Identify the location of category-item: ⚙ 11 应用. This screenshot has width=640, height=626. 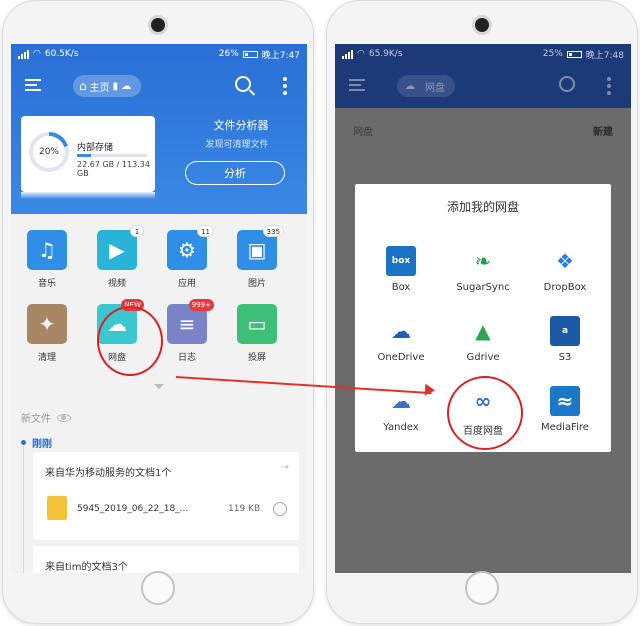
(187, 257).